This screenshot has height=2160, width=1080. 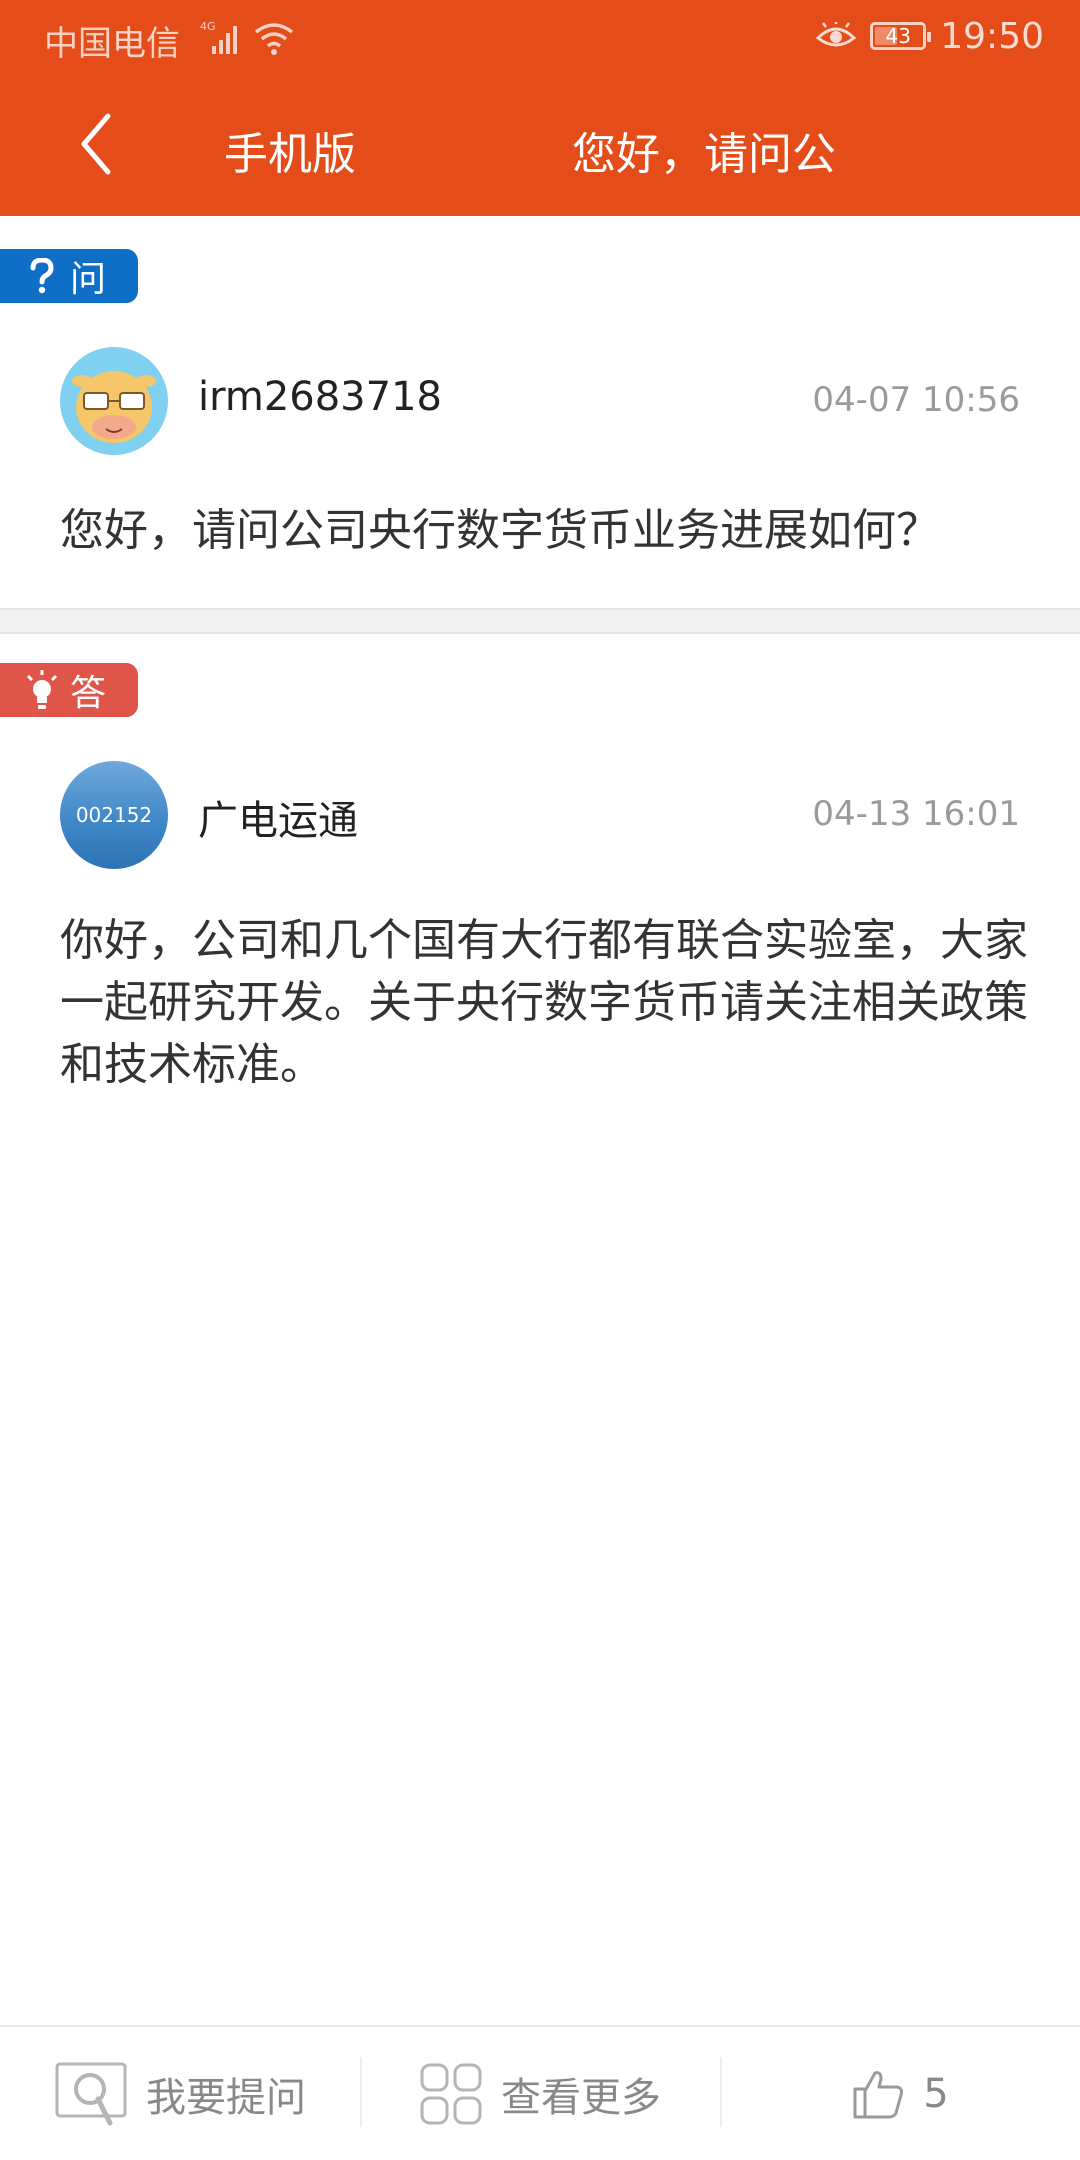 What do you see at coordinates (540, 621) in the screenshot?
I see `section-divider` at bounding box center [540, 621].